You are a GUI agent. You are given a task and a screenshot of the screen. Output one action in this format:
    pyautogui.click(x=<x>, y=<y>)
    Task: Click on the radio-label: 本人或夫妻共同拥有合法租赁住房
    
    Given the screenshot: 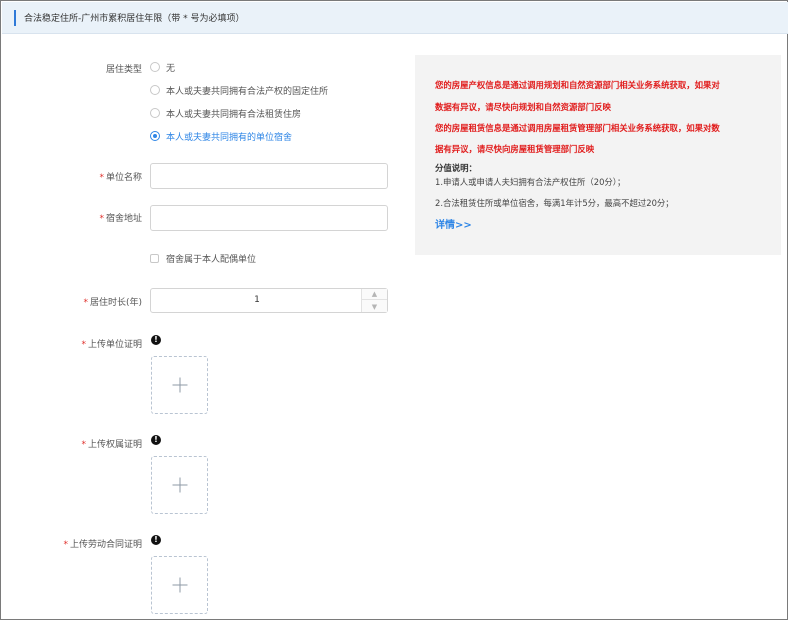 What is the action you would take?
    pyautogui.click(x=234, y=114)
    